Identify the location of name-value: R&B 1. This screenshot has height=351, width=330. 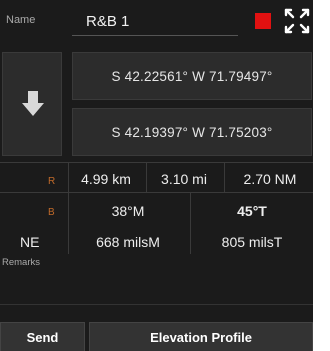
(108, 21).